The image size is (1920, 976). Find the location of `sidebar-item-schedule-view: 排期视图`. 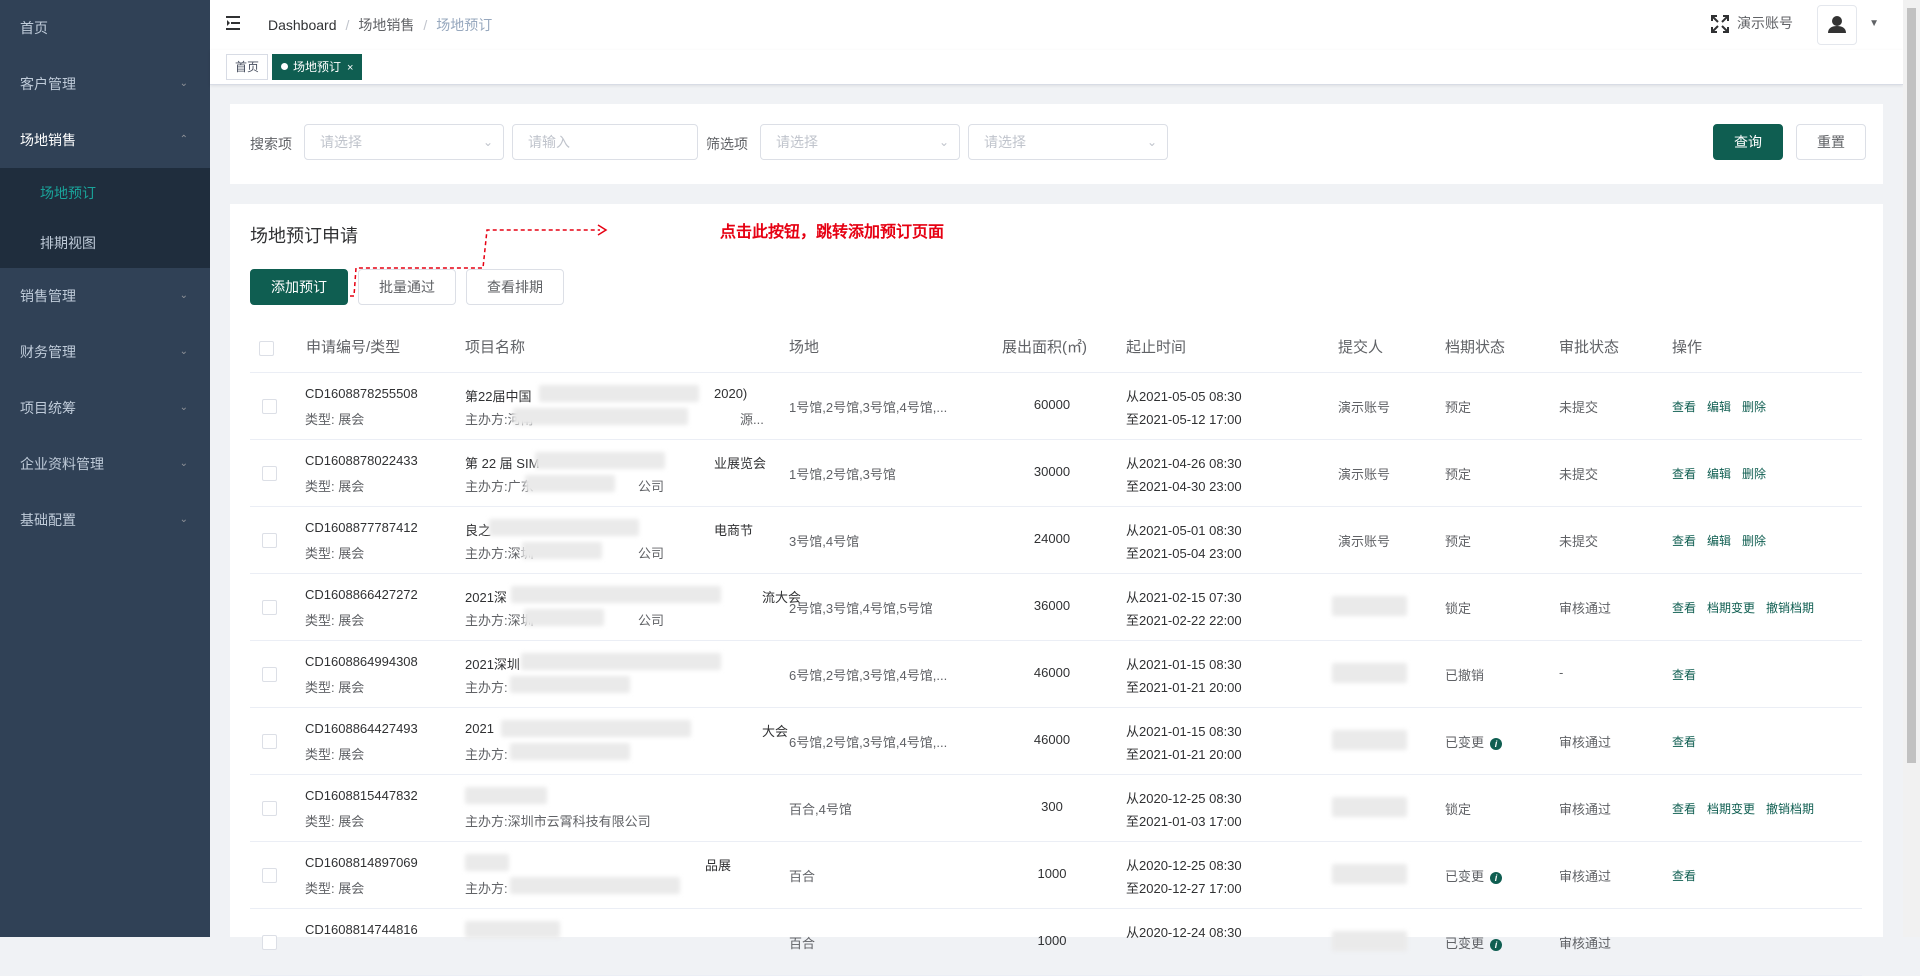

sidebar-item-schedule-view: 排期视图 is located at coordinates (105, 243).